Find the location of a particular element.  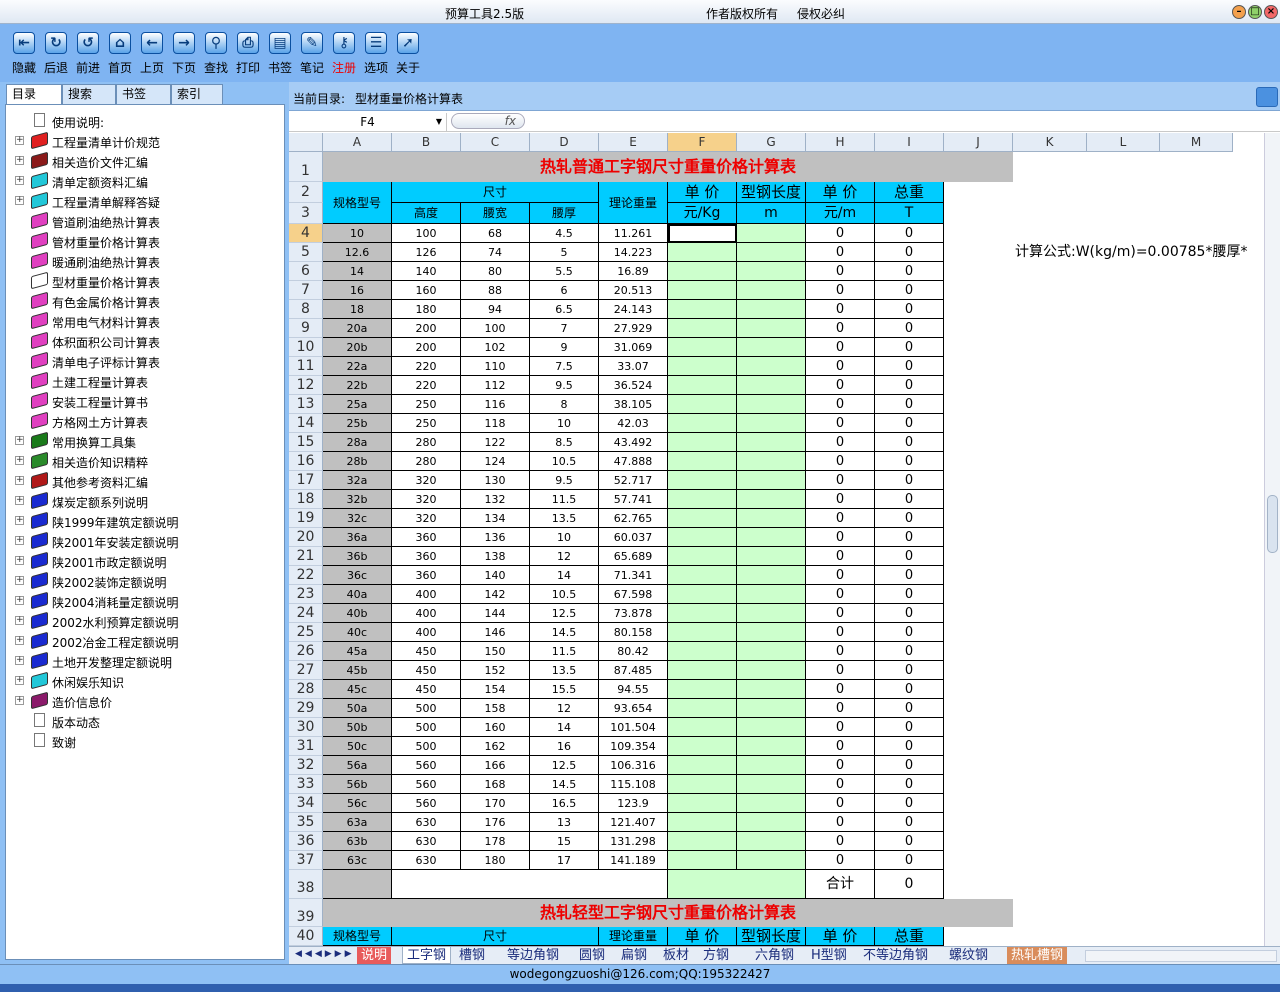

tree-item: + 相关造价知识精粹 is located at coordinates (145, 461).